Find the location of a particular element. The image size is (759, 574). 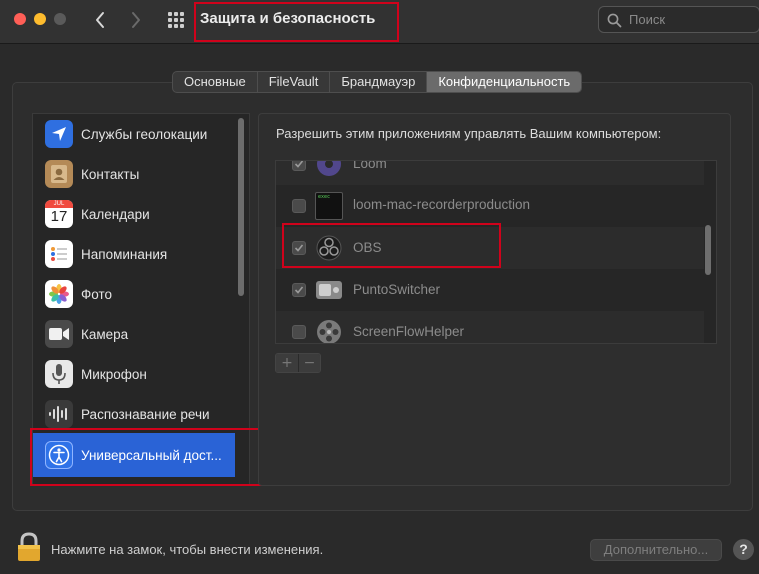

sidebar-item-location: Службы геолокации is located at coordinates (141, 134).